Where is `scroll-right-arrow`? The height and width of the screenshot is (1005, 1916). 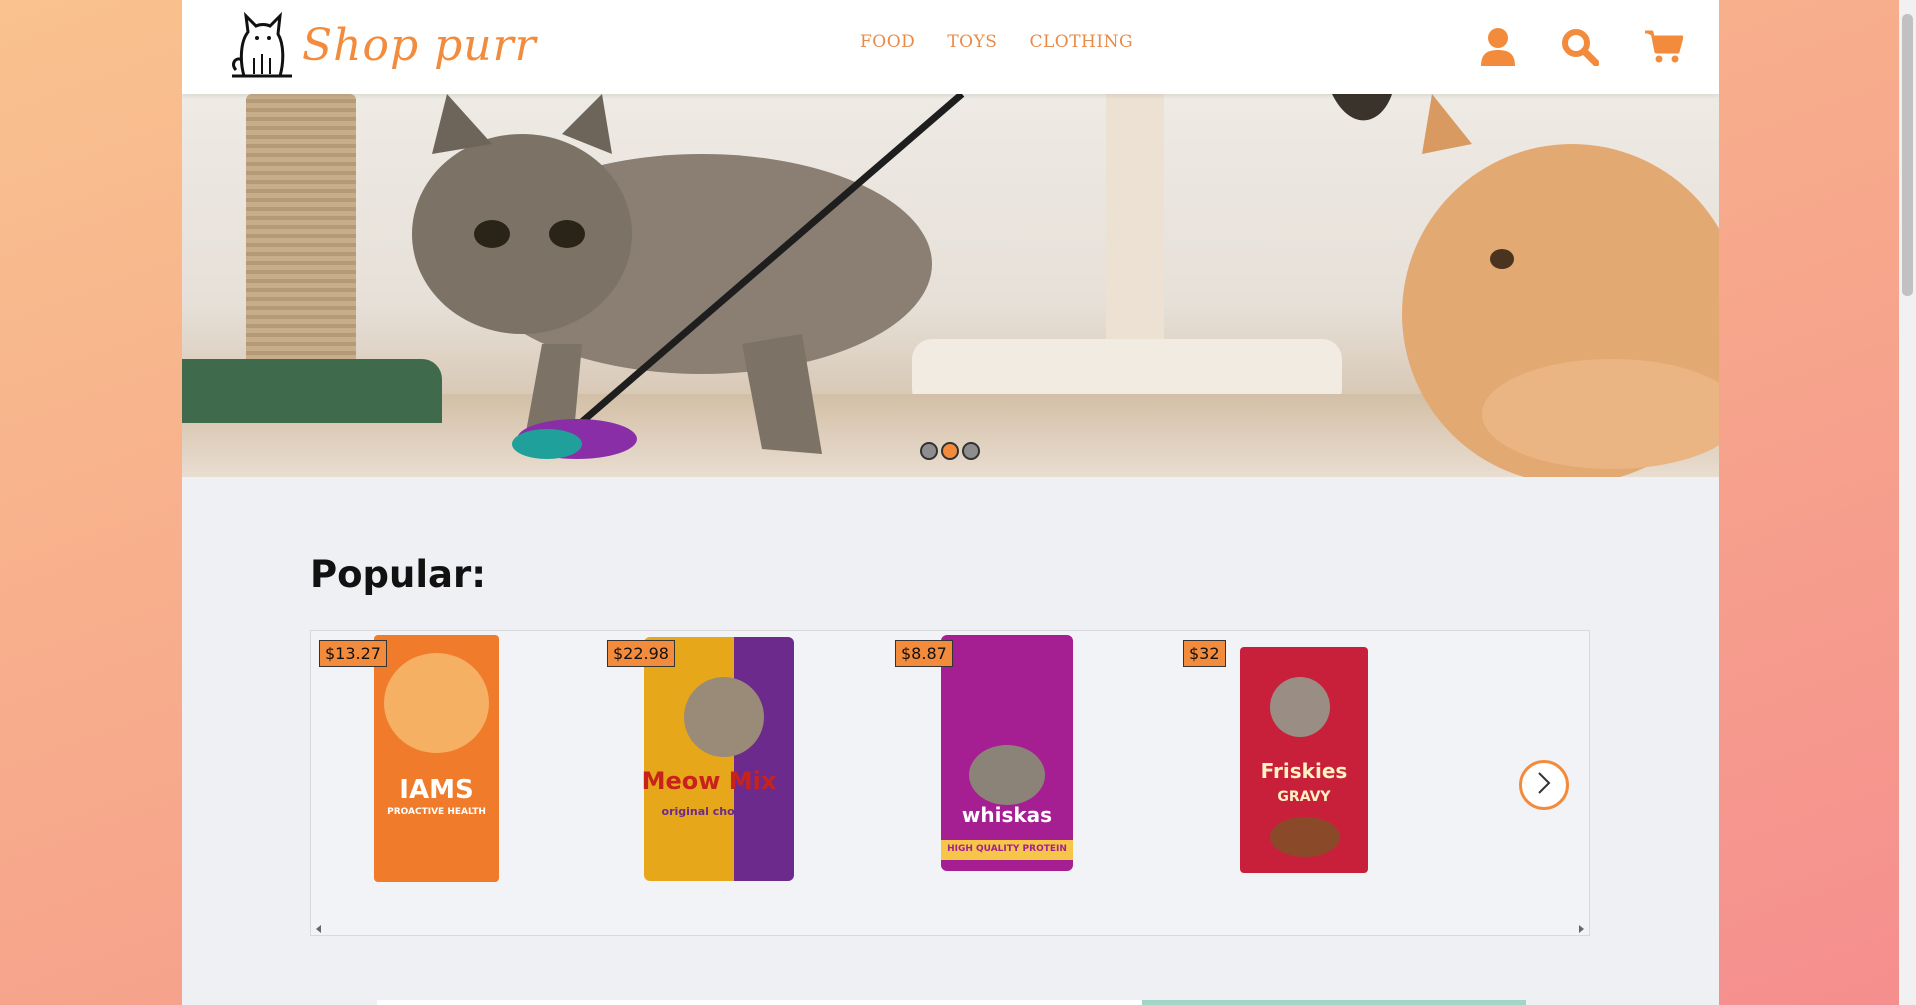
scroll-right-arrow is located at coordinates (1581, 929).